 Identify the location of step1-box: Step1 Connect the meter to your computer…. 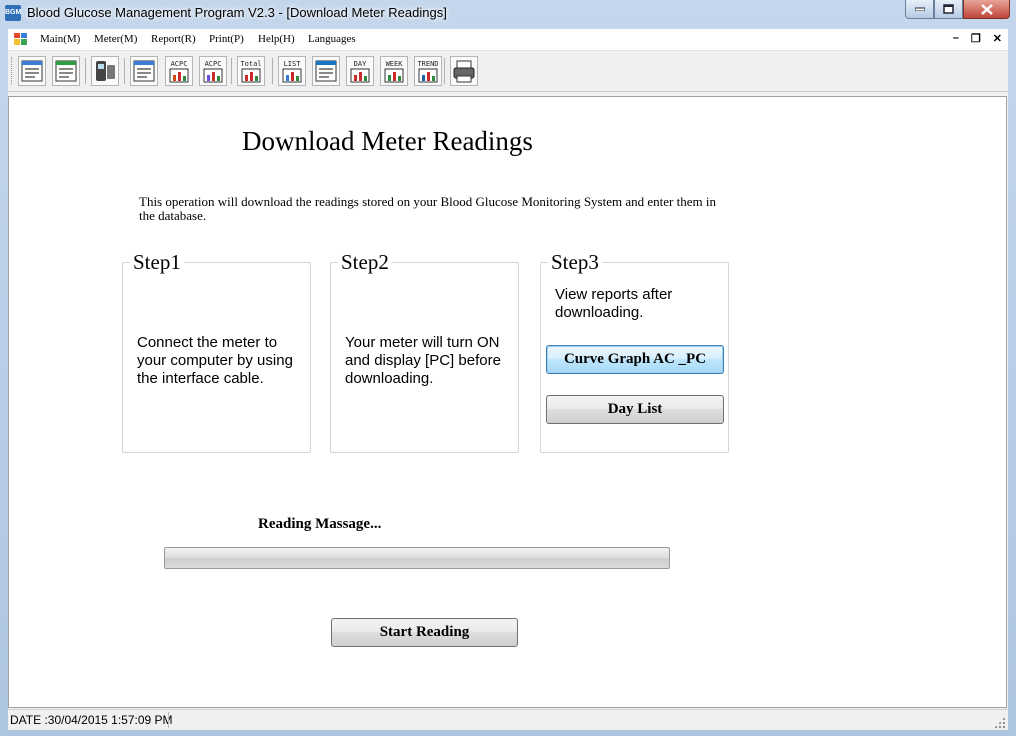
(216, 351).